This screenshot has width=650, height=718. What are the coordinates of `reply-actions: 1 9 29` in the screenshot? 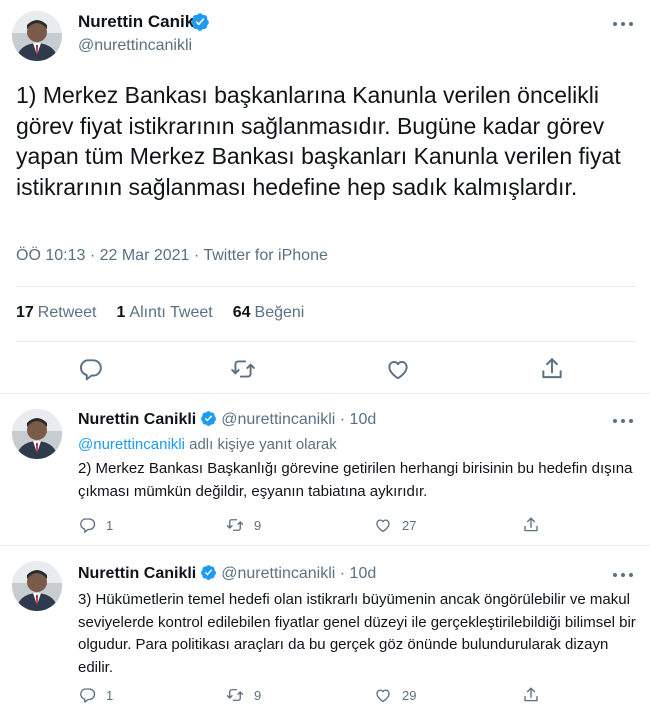 It's located at (358, 696).